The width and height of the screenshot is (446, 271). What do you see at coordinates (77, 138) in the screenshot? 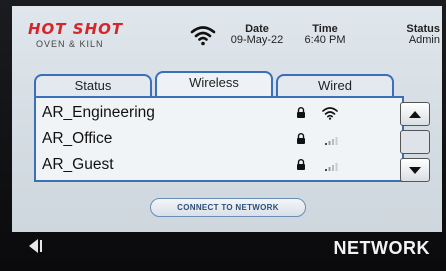
I see `network-ssid: AR_Office` at bounding box center [77, 138].